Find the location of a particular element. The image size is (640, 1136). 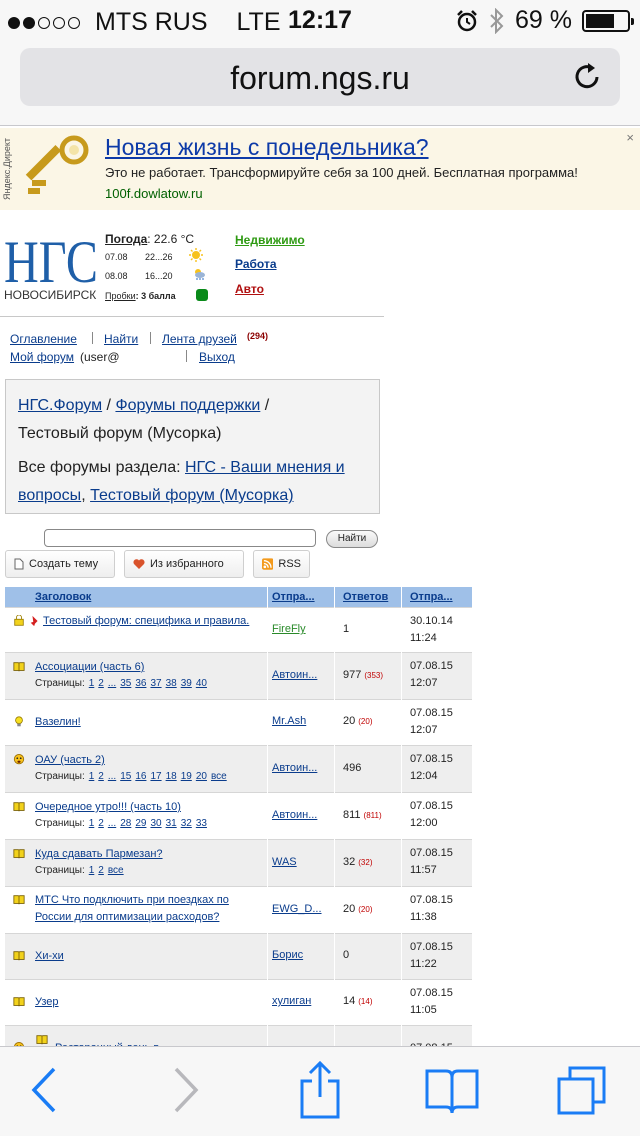

topic-author: WAS is located at coordinates (284, 862).